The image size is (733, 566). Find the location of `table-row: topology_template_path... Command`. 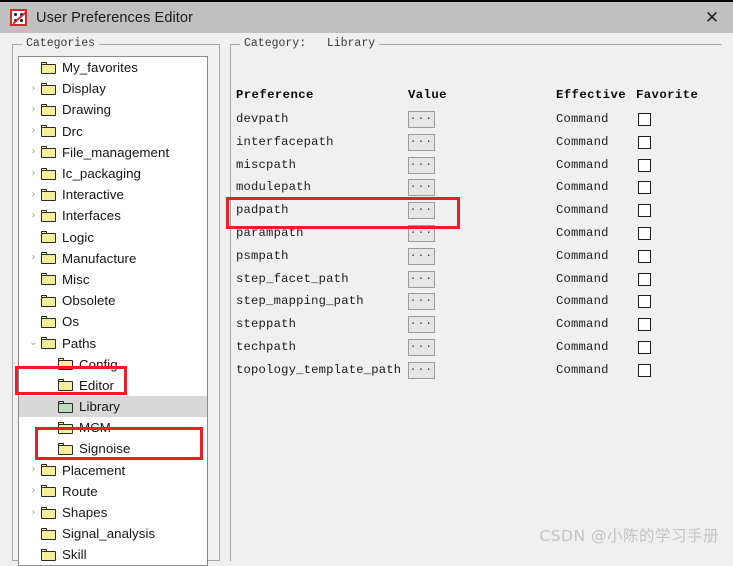

table-row: topology_template_path... Command is located at coordinates (476, 370).